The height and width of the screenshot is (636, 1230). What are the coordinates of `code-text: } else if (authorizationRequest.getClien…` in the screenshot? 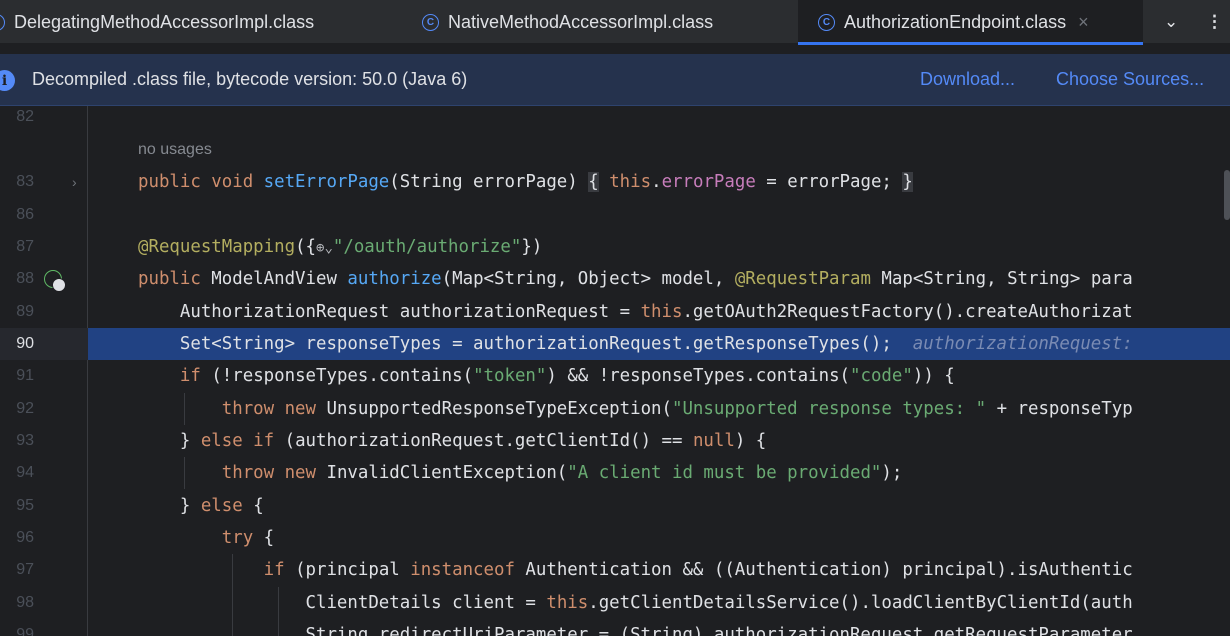 It's located at (452, 441).